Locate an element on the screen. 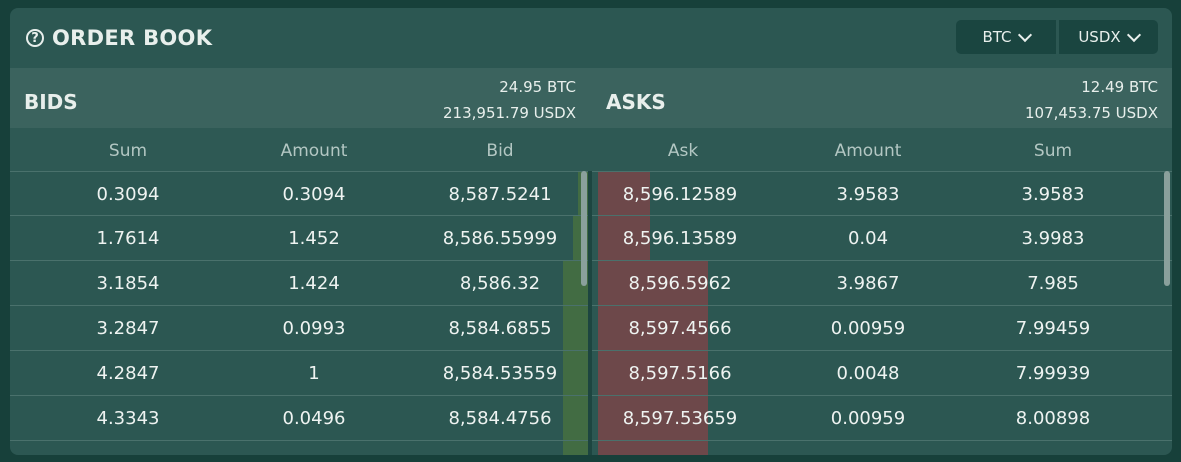 The image size is (1181, 462). ask-sum: 8.00898 is located at coordinates (1053, 418).